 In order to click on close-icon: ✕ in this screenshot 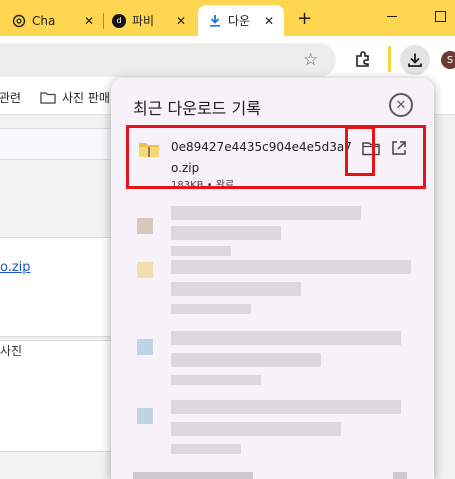, I will do `click(401, 105)`.